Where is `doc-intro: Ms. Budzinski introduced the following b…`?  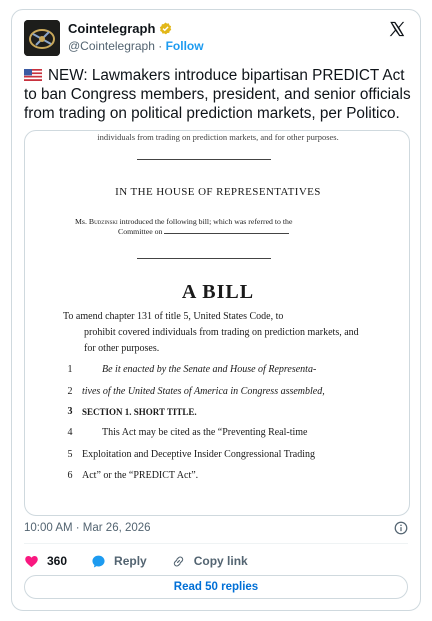
doc-intro: Ms. Budzinski introduced the following b… is located at coordinates (220, 227).